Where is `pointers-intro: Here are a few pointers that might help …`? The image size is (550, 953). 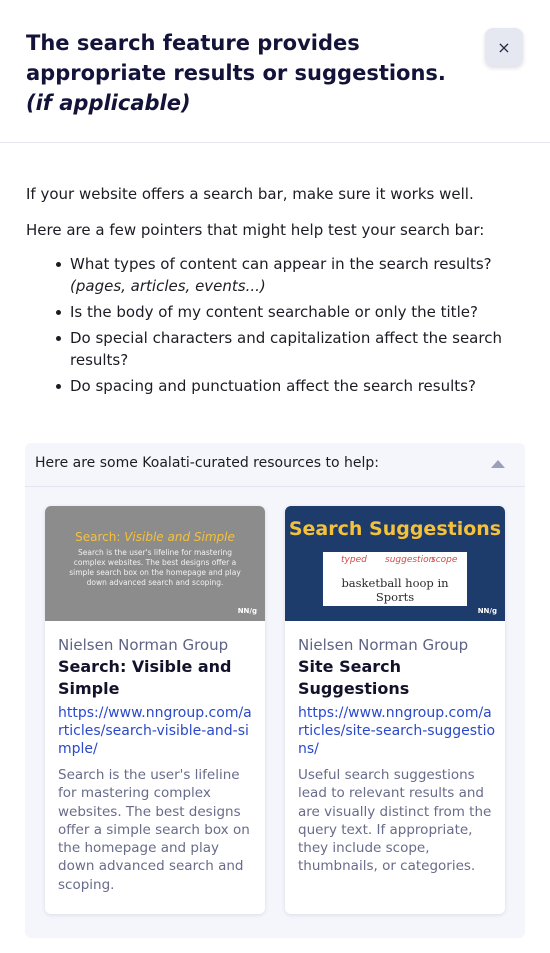 pointers-intro: Here are a few pointers that might help … is located at coordinates (255, 230).